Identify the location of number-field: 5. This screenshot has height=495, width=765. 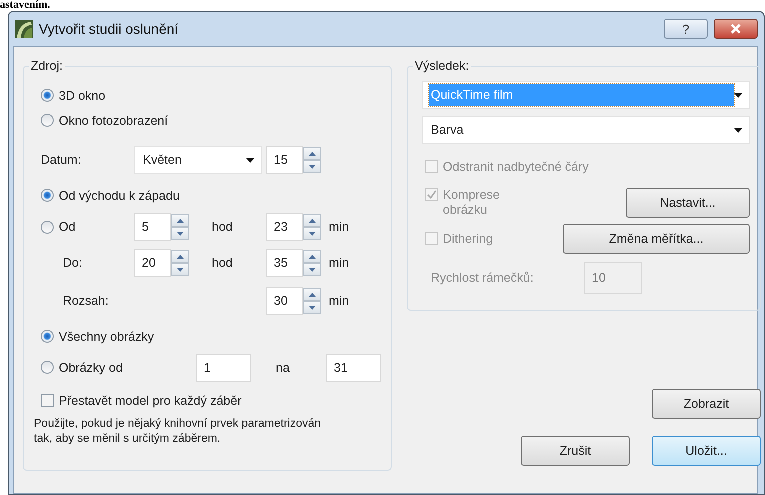
(152, 227).